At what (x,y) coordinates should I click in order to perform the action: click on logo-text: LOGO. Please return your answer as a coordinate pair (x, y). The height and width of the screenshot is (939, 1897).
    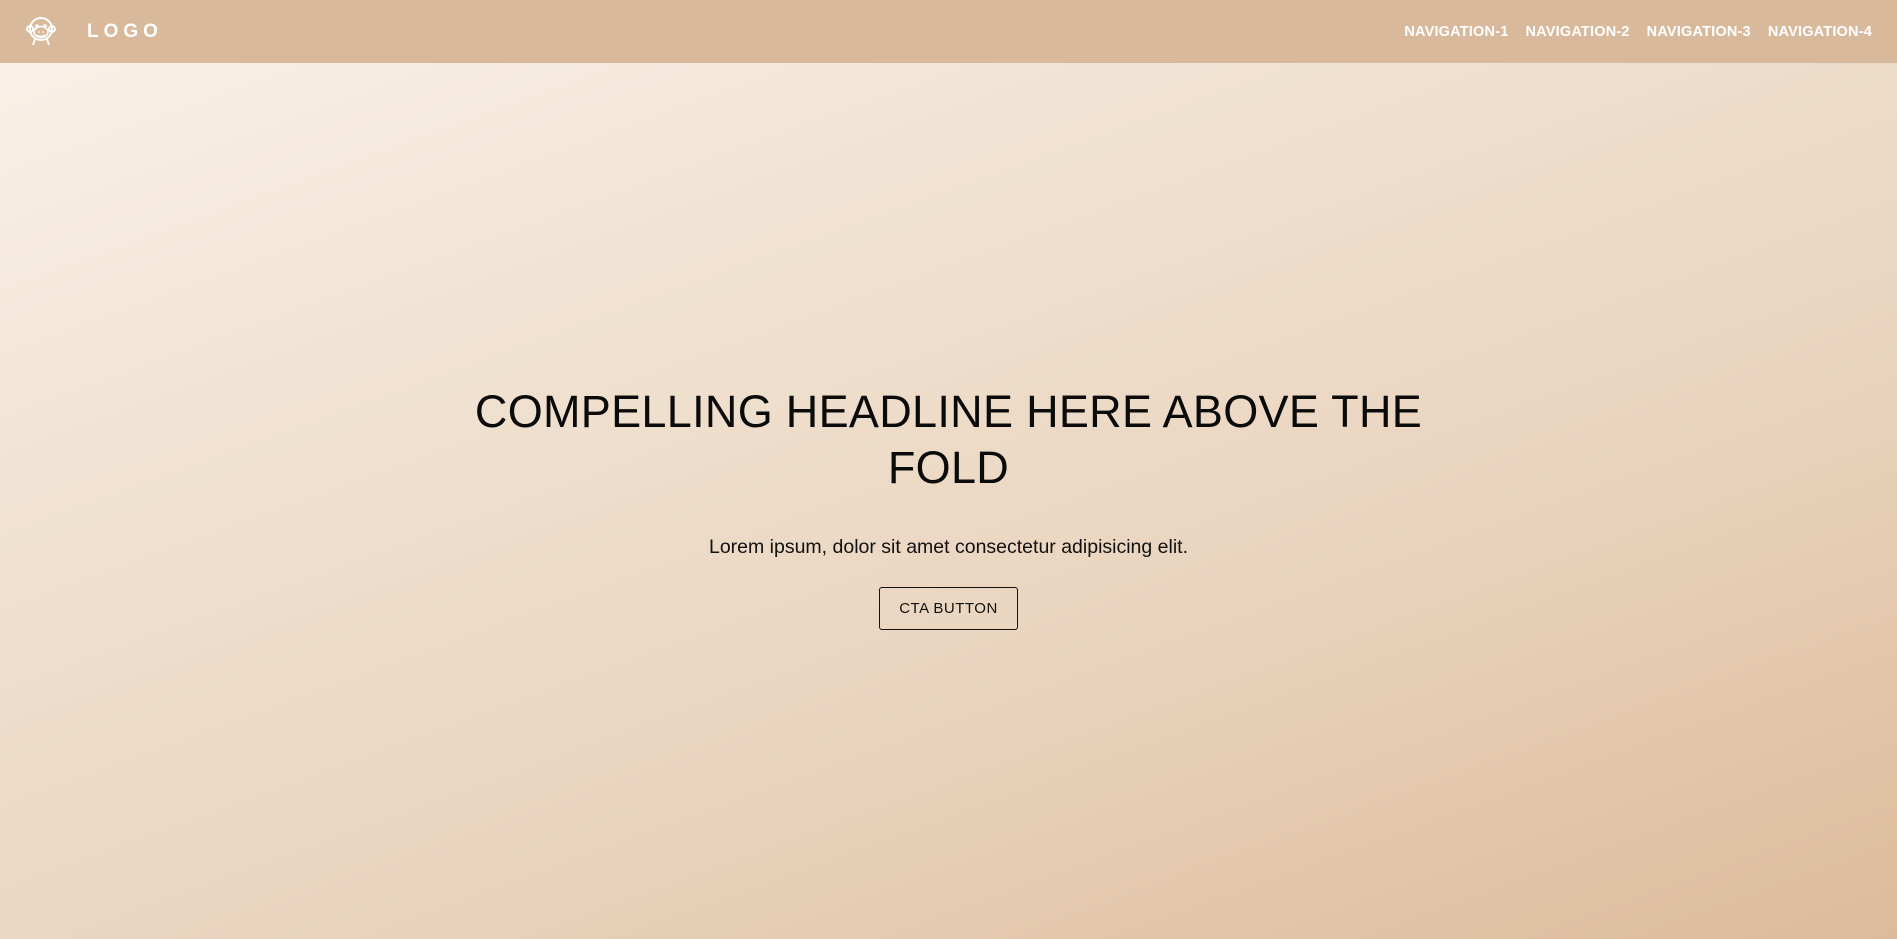
    Looking at the image, I should click on (125, 32).